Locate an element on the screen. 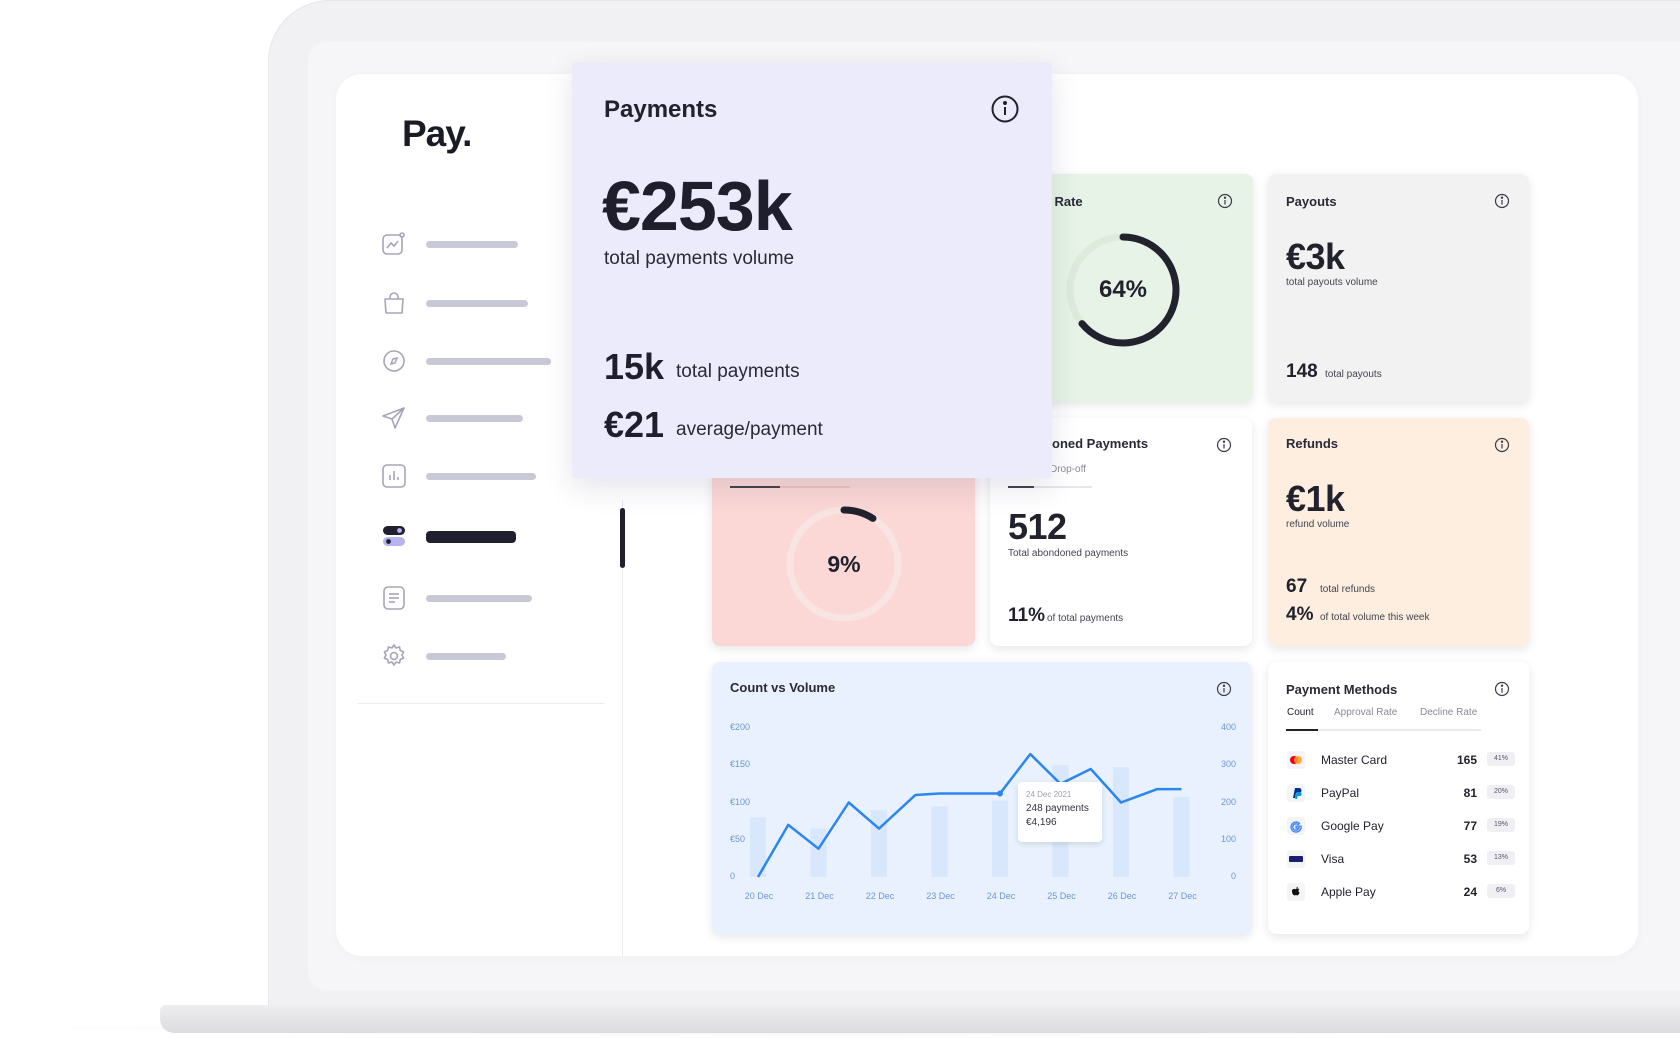 This screenshot has width=1680, height=1038. payment-method-percent: 19% is located at coordinates (1501, 825).